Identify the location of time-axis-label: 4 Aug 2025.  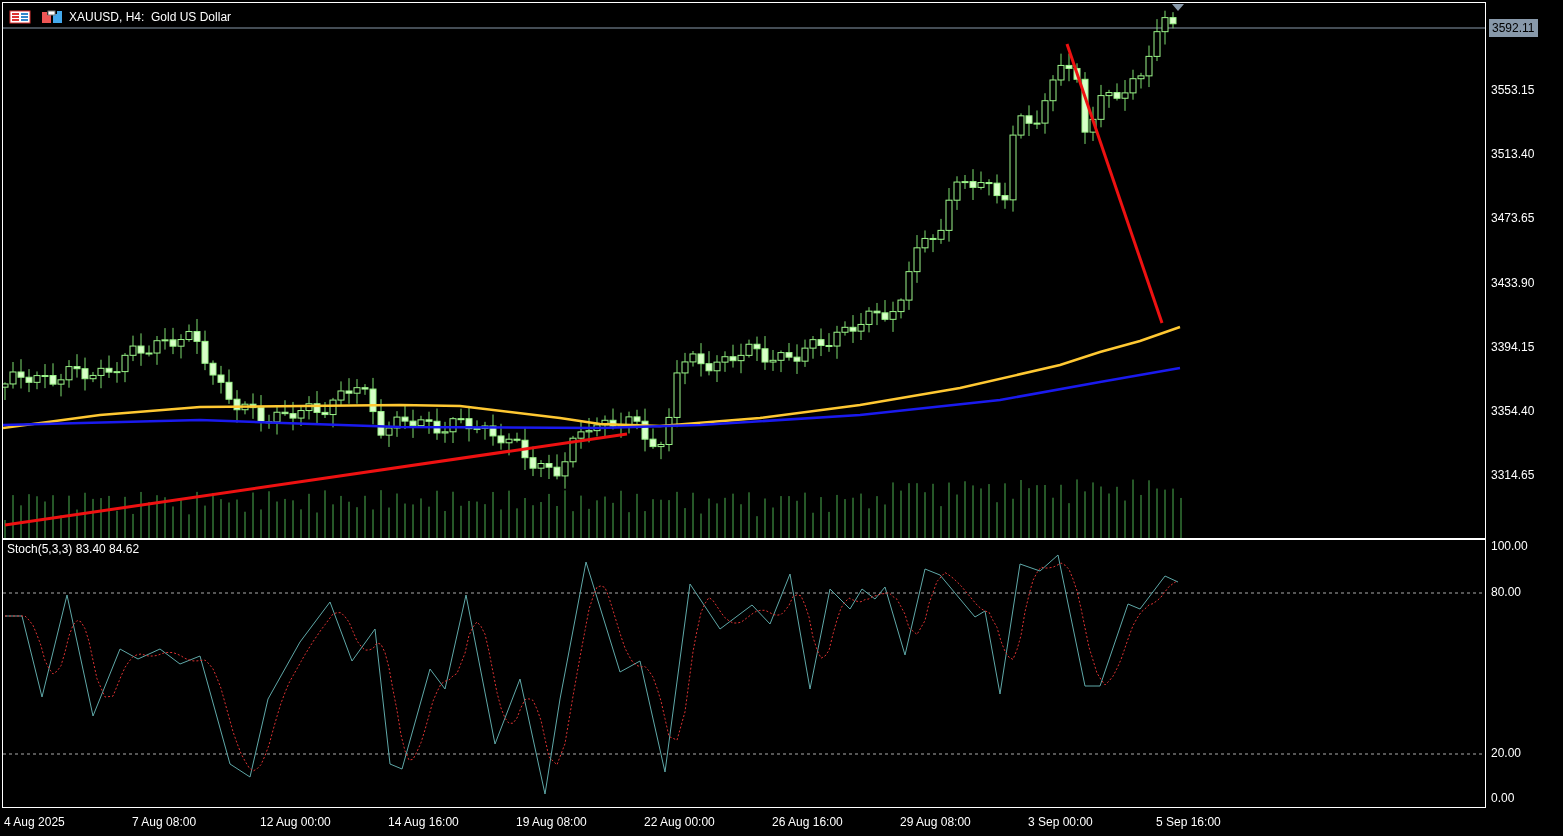
(34, 822).